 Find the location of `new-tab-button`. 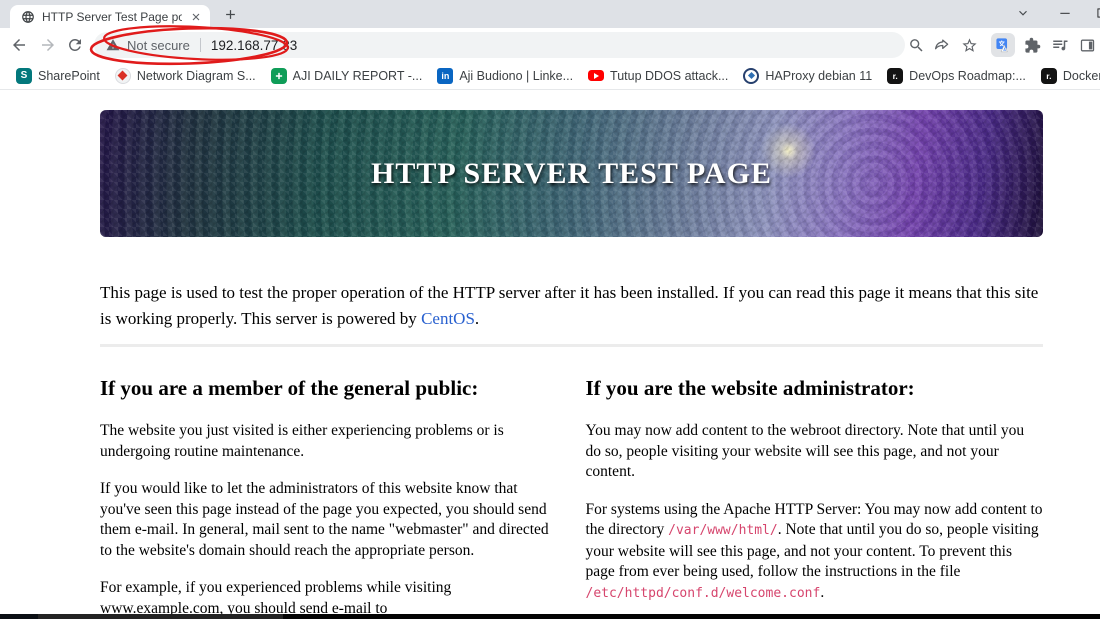

new-tab-button is located at coordinates (230, 14).